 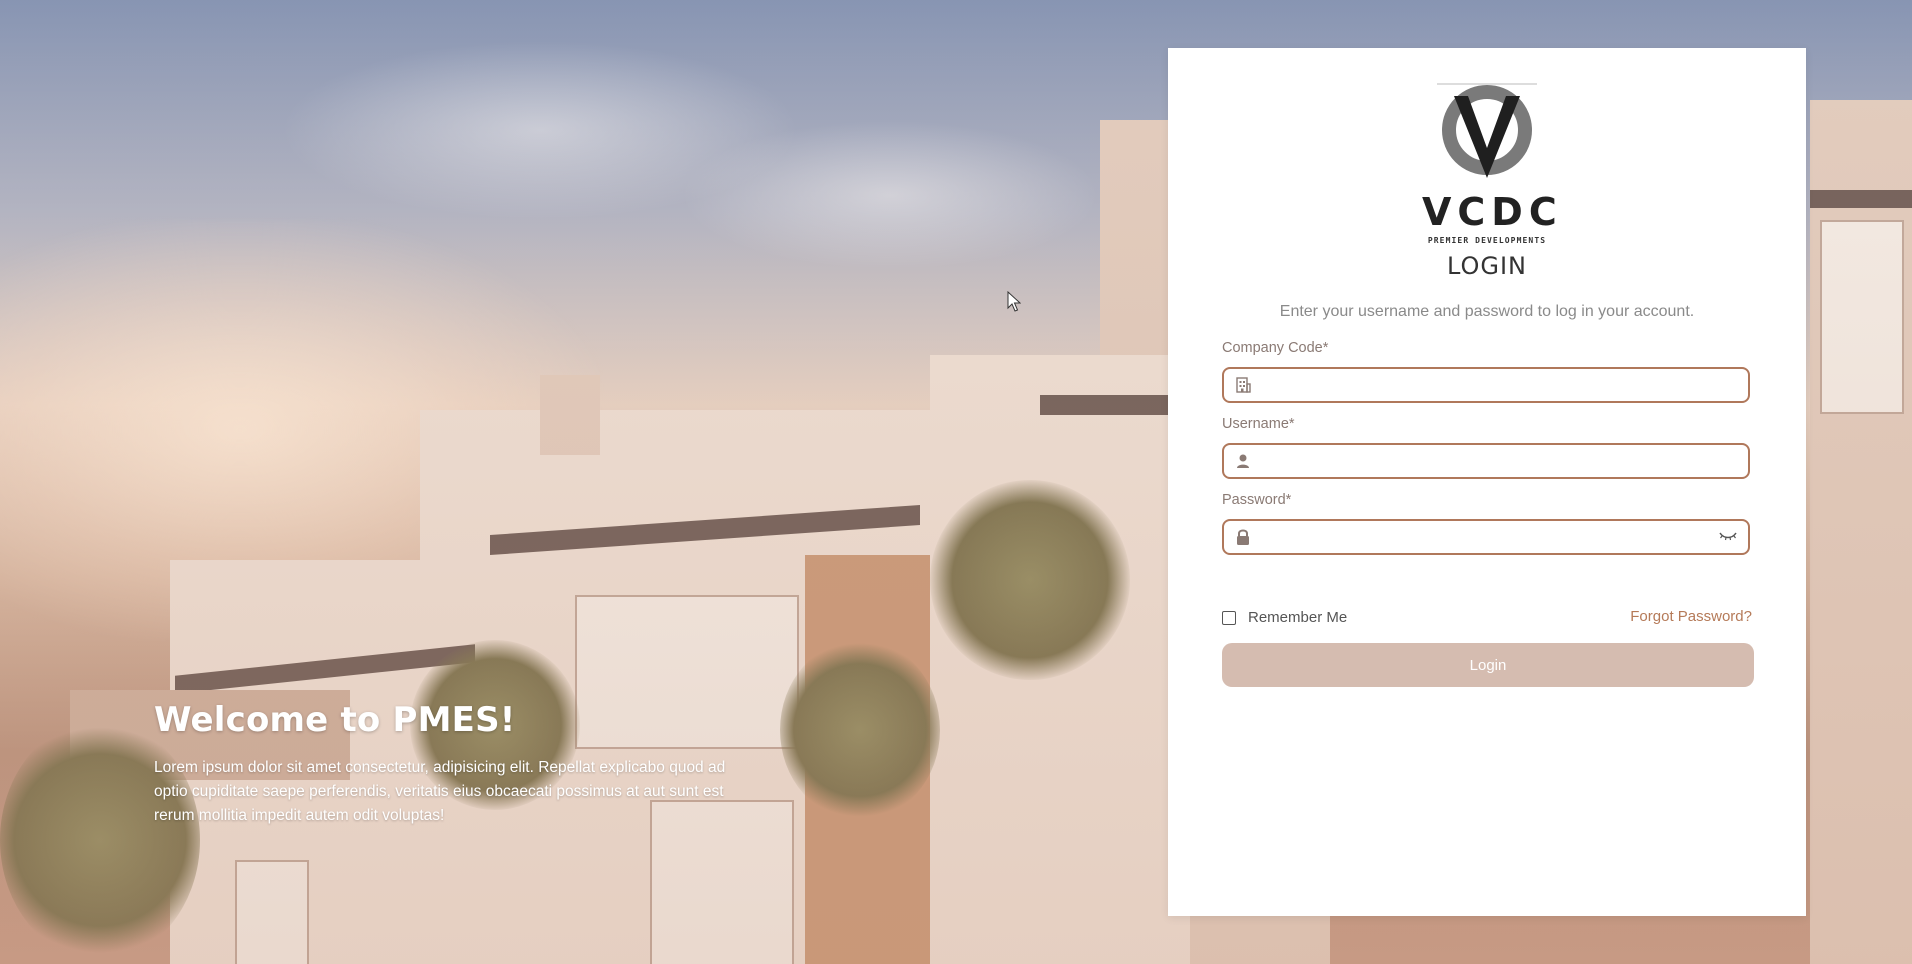 I want to click on remember-me-label: Remember Me, so click(x=1297, y=617).